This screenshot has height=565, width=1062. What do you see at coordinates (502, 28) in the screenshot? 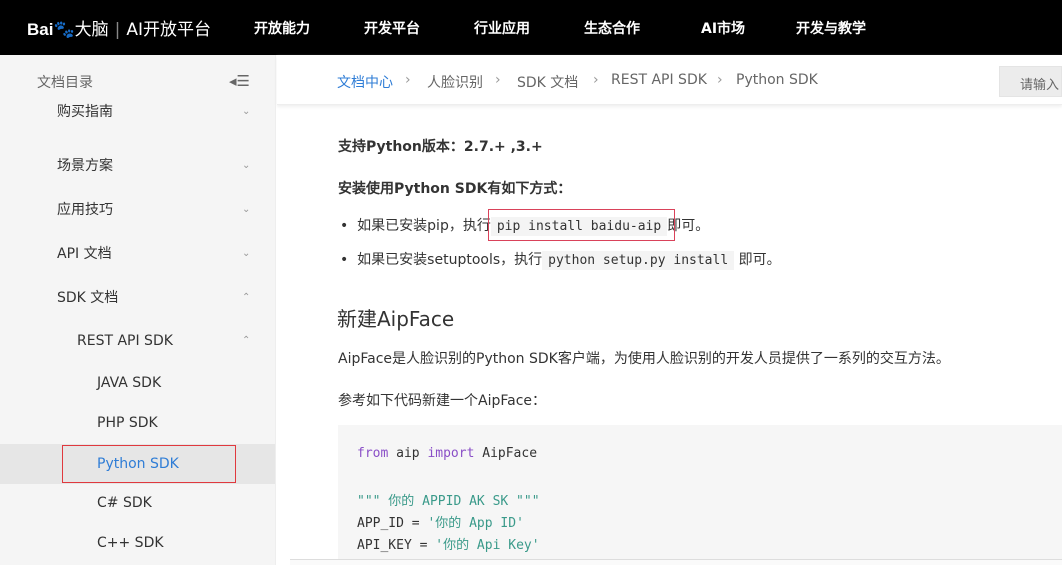
I see `nav-item: 行业应用` at bounding box center [502, 28].